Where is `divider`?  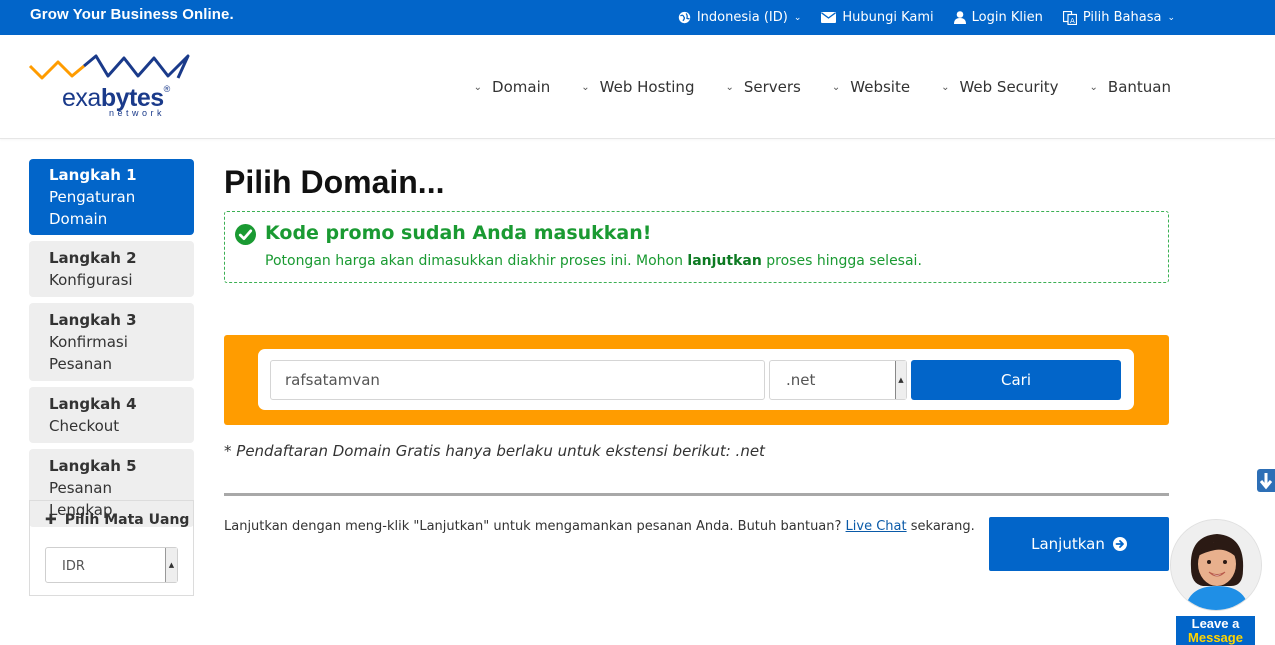
divider is located at coordinates (696, 494).